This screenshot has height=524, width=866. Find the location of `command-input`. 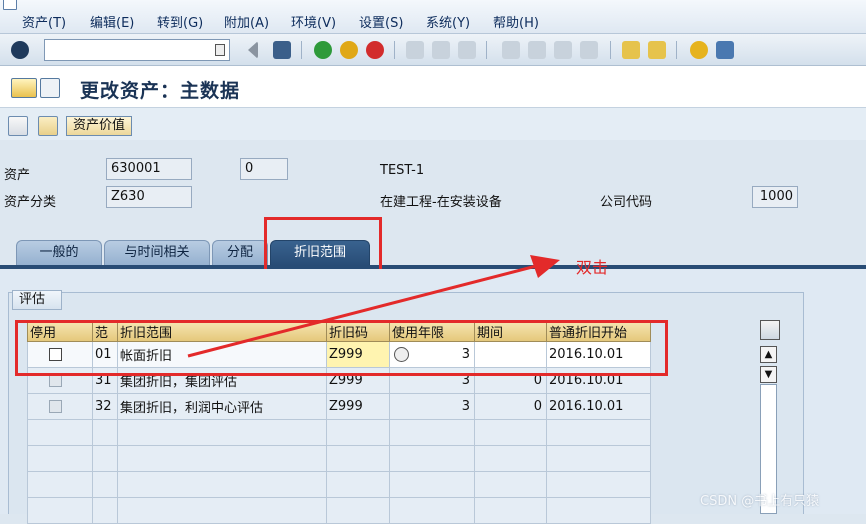

command-input is located at coordinates (125, 50).